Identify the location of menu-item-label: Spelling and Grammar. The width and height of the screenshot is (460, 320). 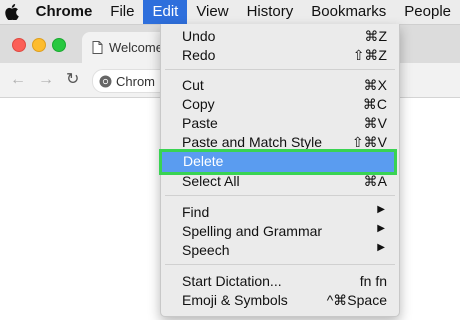
(252, 231).